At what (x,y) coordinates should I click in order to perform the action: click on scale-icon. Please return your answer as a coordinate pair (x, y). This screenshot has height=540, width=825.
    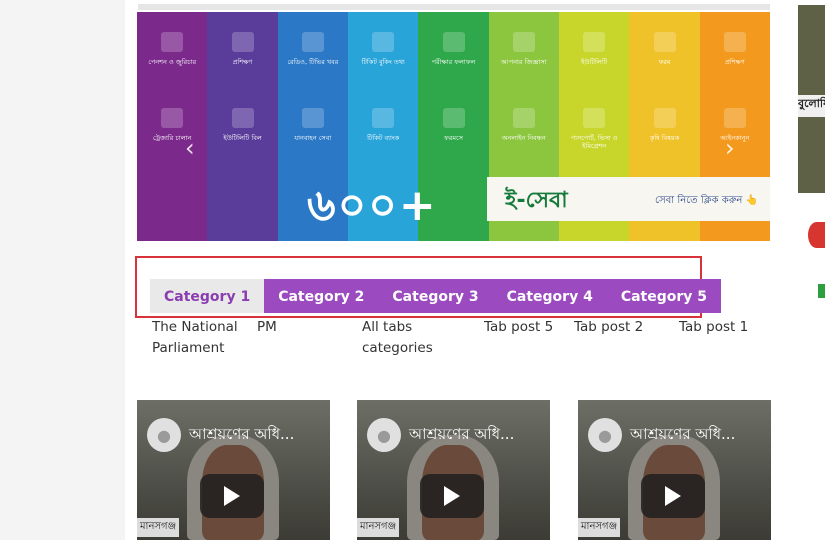
    Looking at the image, I should click on (664, 42).